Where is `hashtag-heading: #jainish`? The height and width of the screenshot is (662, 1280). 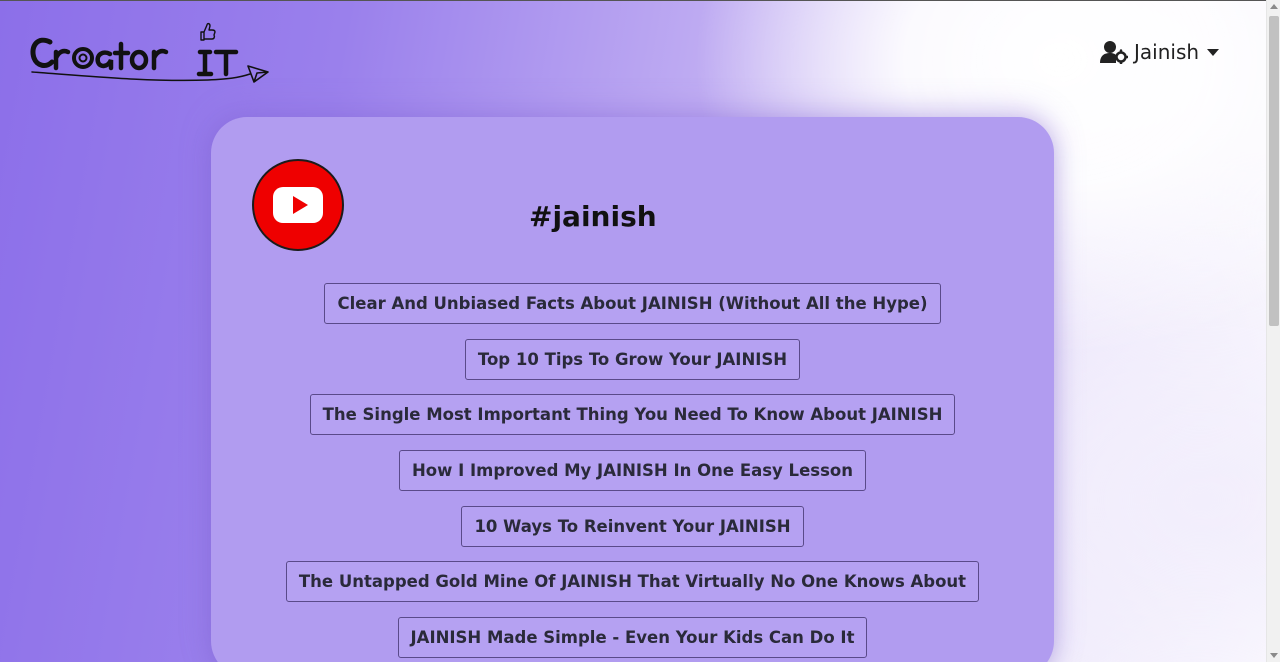 hashtag-heading: #jainish is located at coordinates (593, 216).